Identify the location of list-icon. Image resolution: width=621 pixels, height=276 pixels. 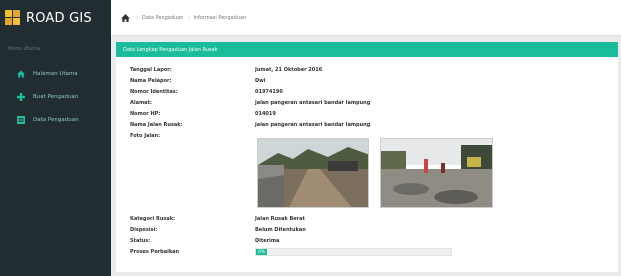
(21, 119).